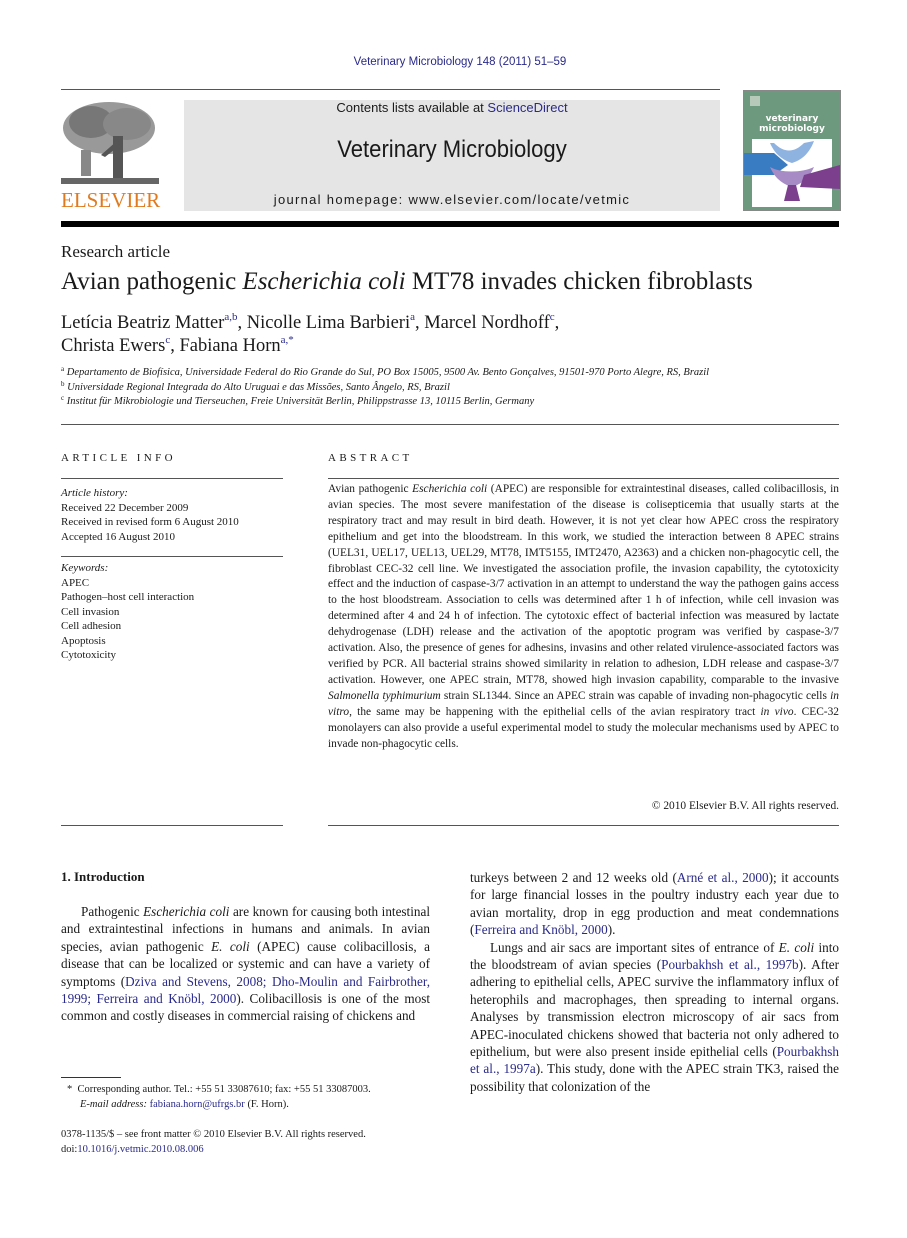 This screenshot has height=1238, width=907. What do you see at coordinates (792, 119) in the screenshot?
I see `cover-title-line1: veterinary` at bounding box center [792, 119].